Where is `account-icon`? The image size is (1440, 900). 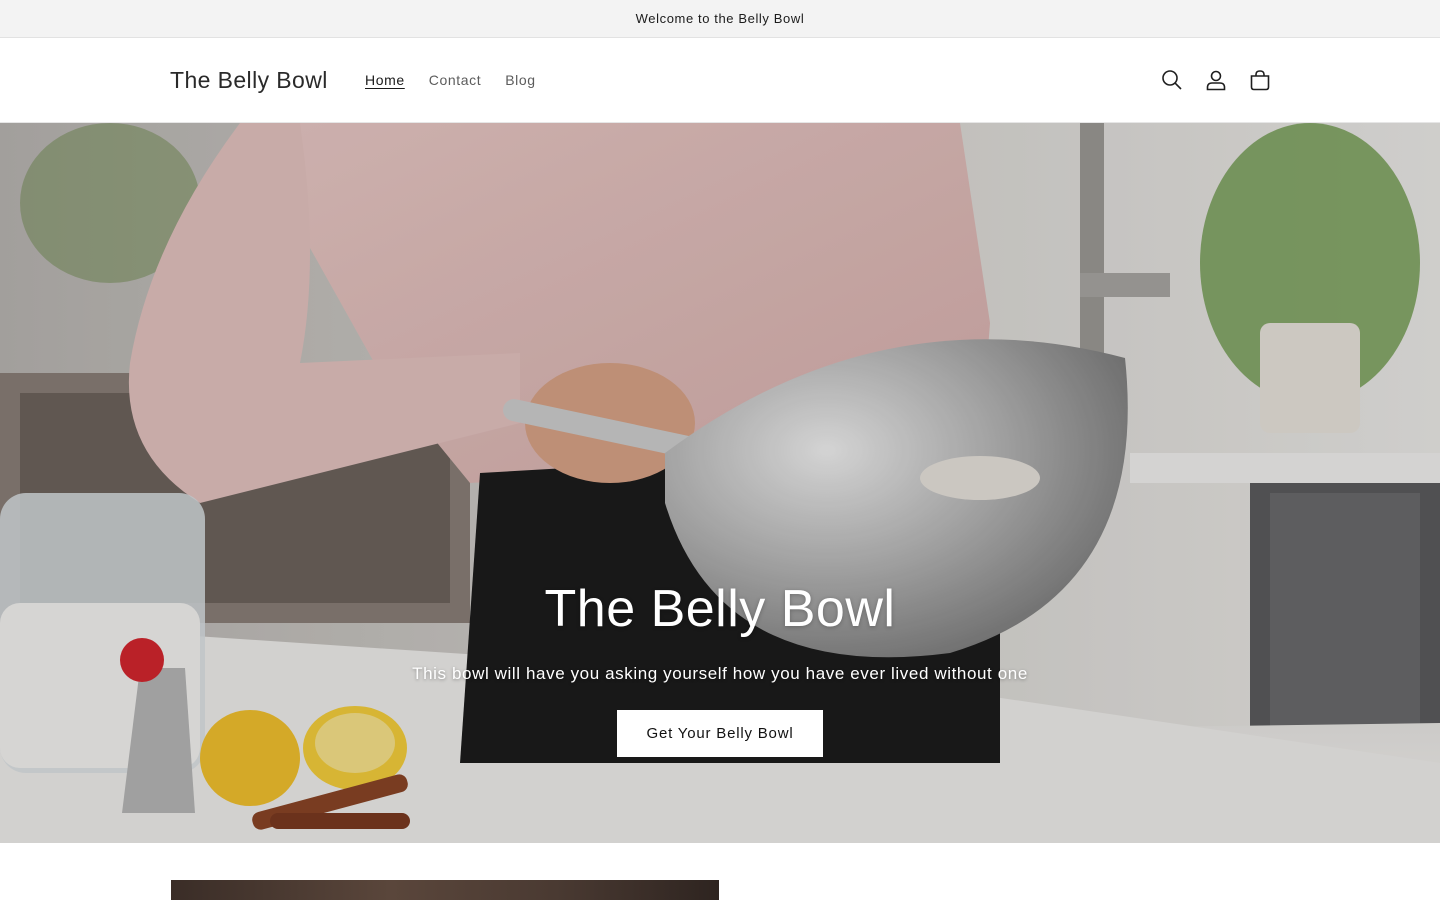
account-icon is located at coordinates (1216, 80).